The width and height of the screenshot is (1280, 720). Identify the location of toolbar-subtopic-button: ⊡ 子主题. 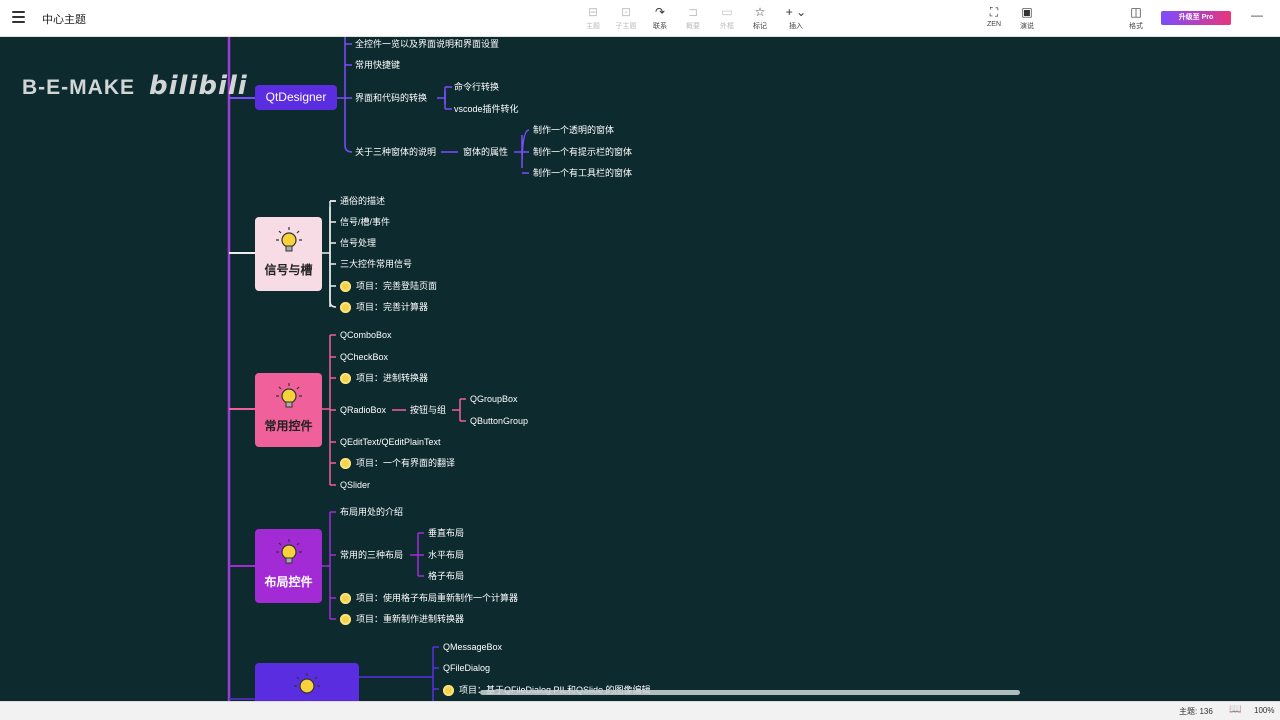
(626, 18).